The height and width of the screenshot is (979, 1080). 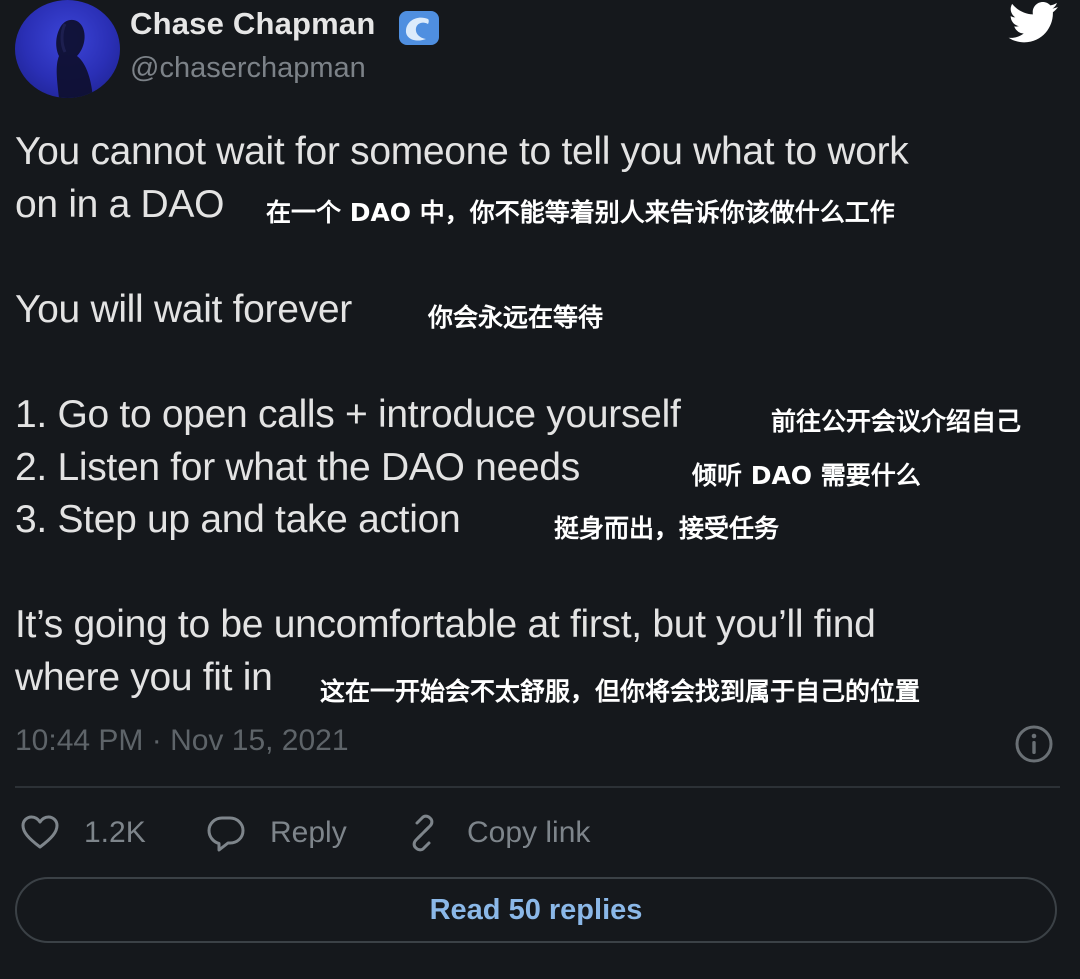 What do you see at coordinates (423, 833) in the screenshot?
I see `link-icon` at bounding box center [423, 833].